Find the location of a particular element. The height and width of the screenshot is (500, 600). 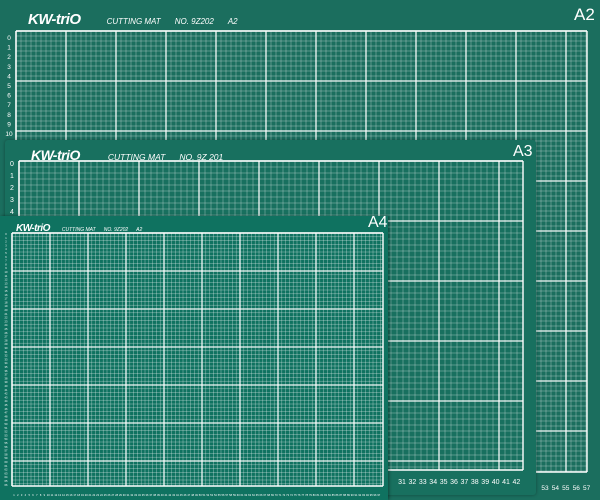

scale-label-left: 44 is located at coordinates (6, 401).